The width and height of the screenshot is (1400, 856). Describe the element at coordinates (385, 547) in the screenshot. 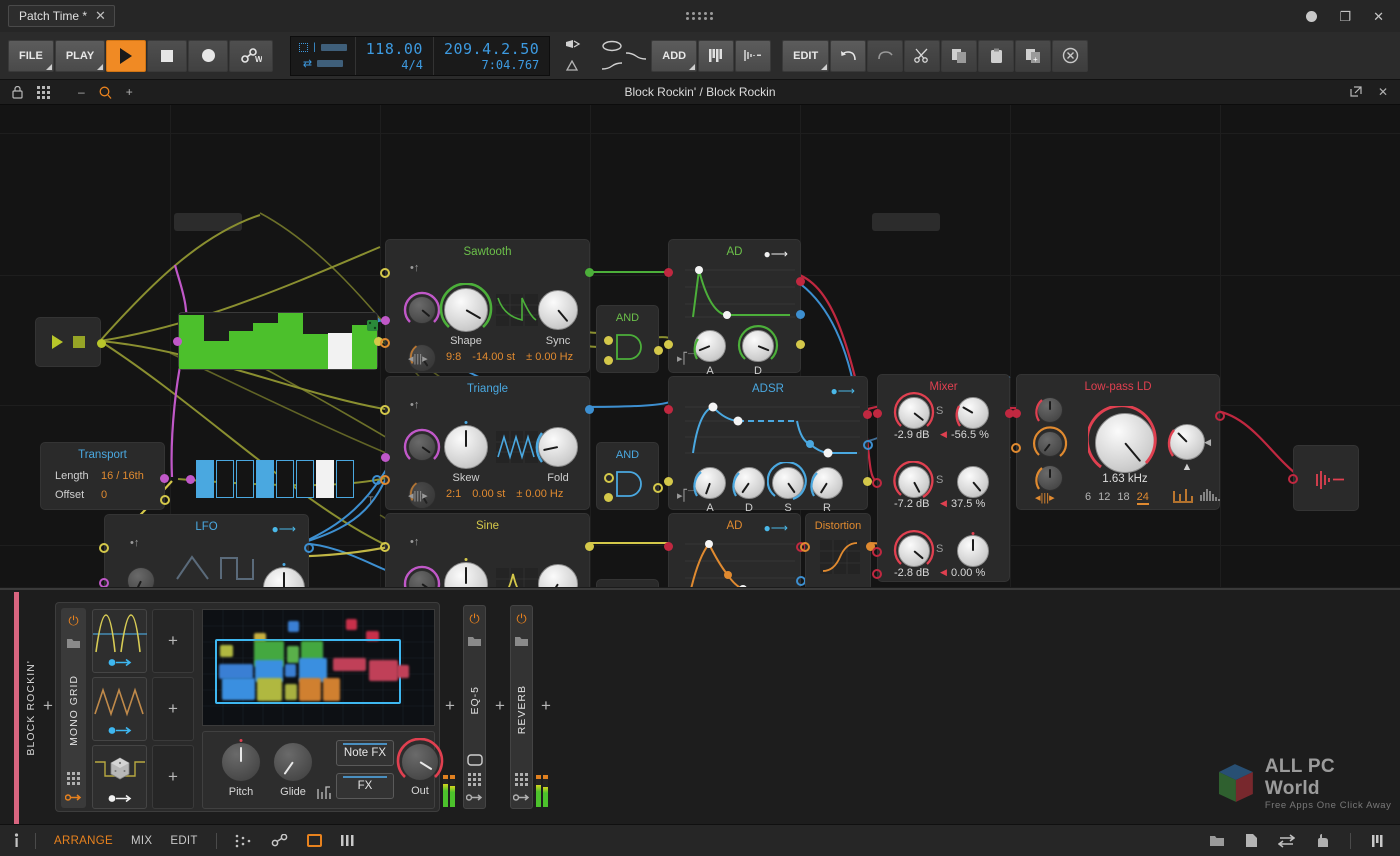

I see `sine-port-pitch` at that location.